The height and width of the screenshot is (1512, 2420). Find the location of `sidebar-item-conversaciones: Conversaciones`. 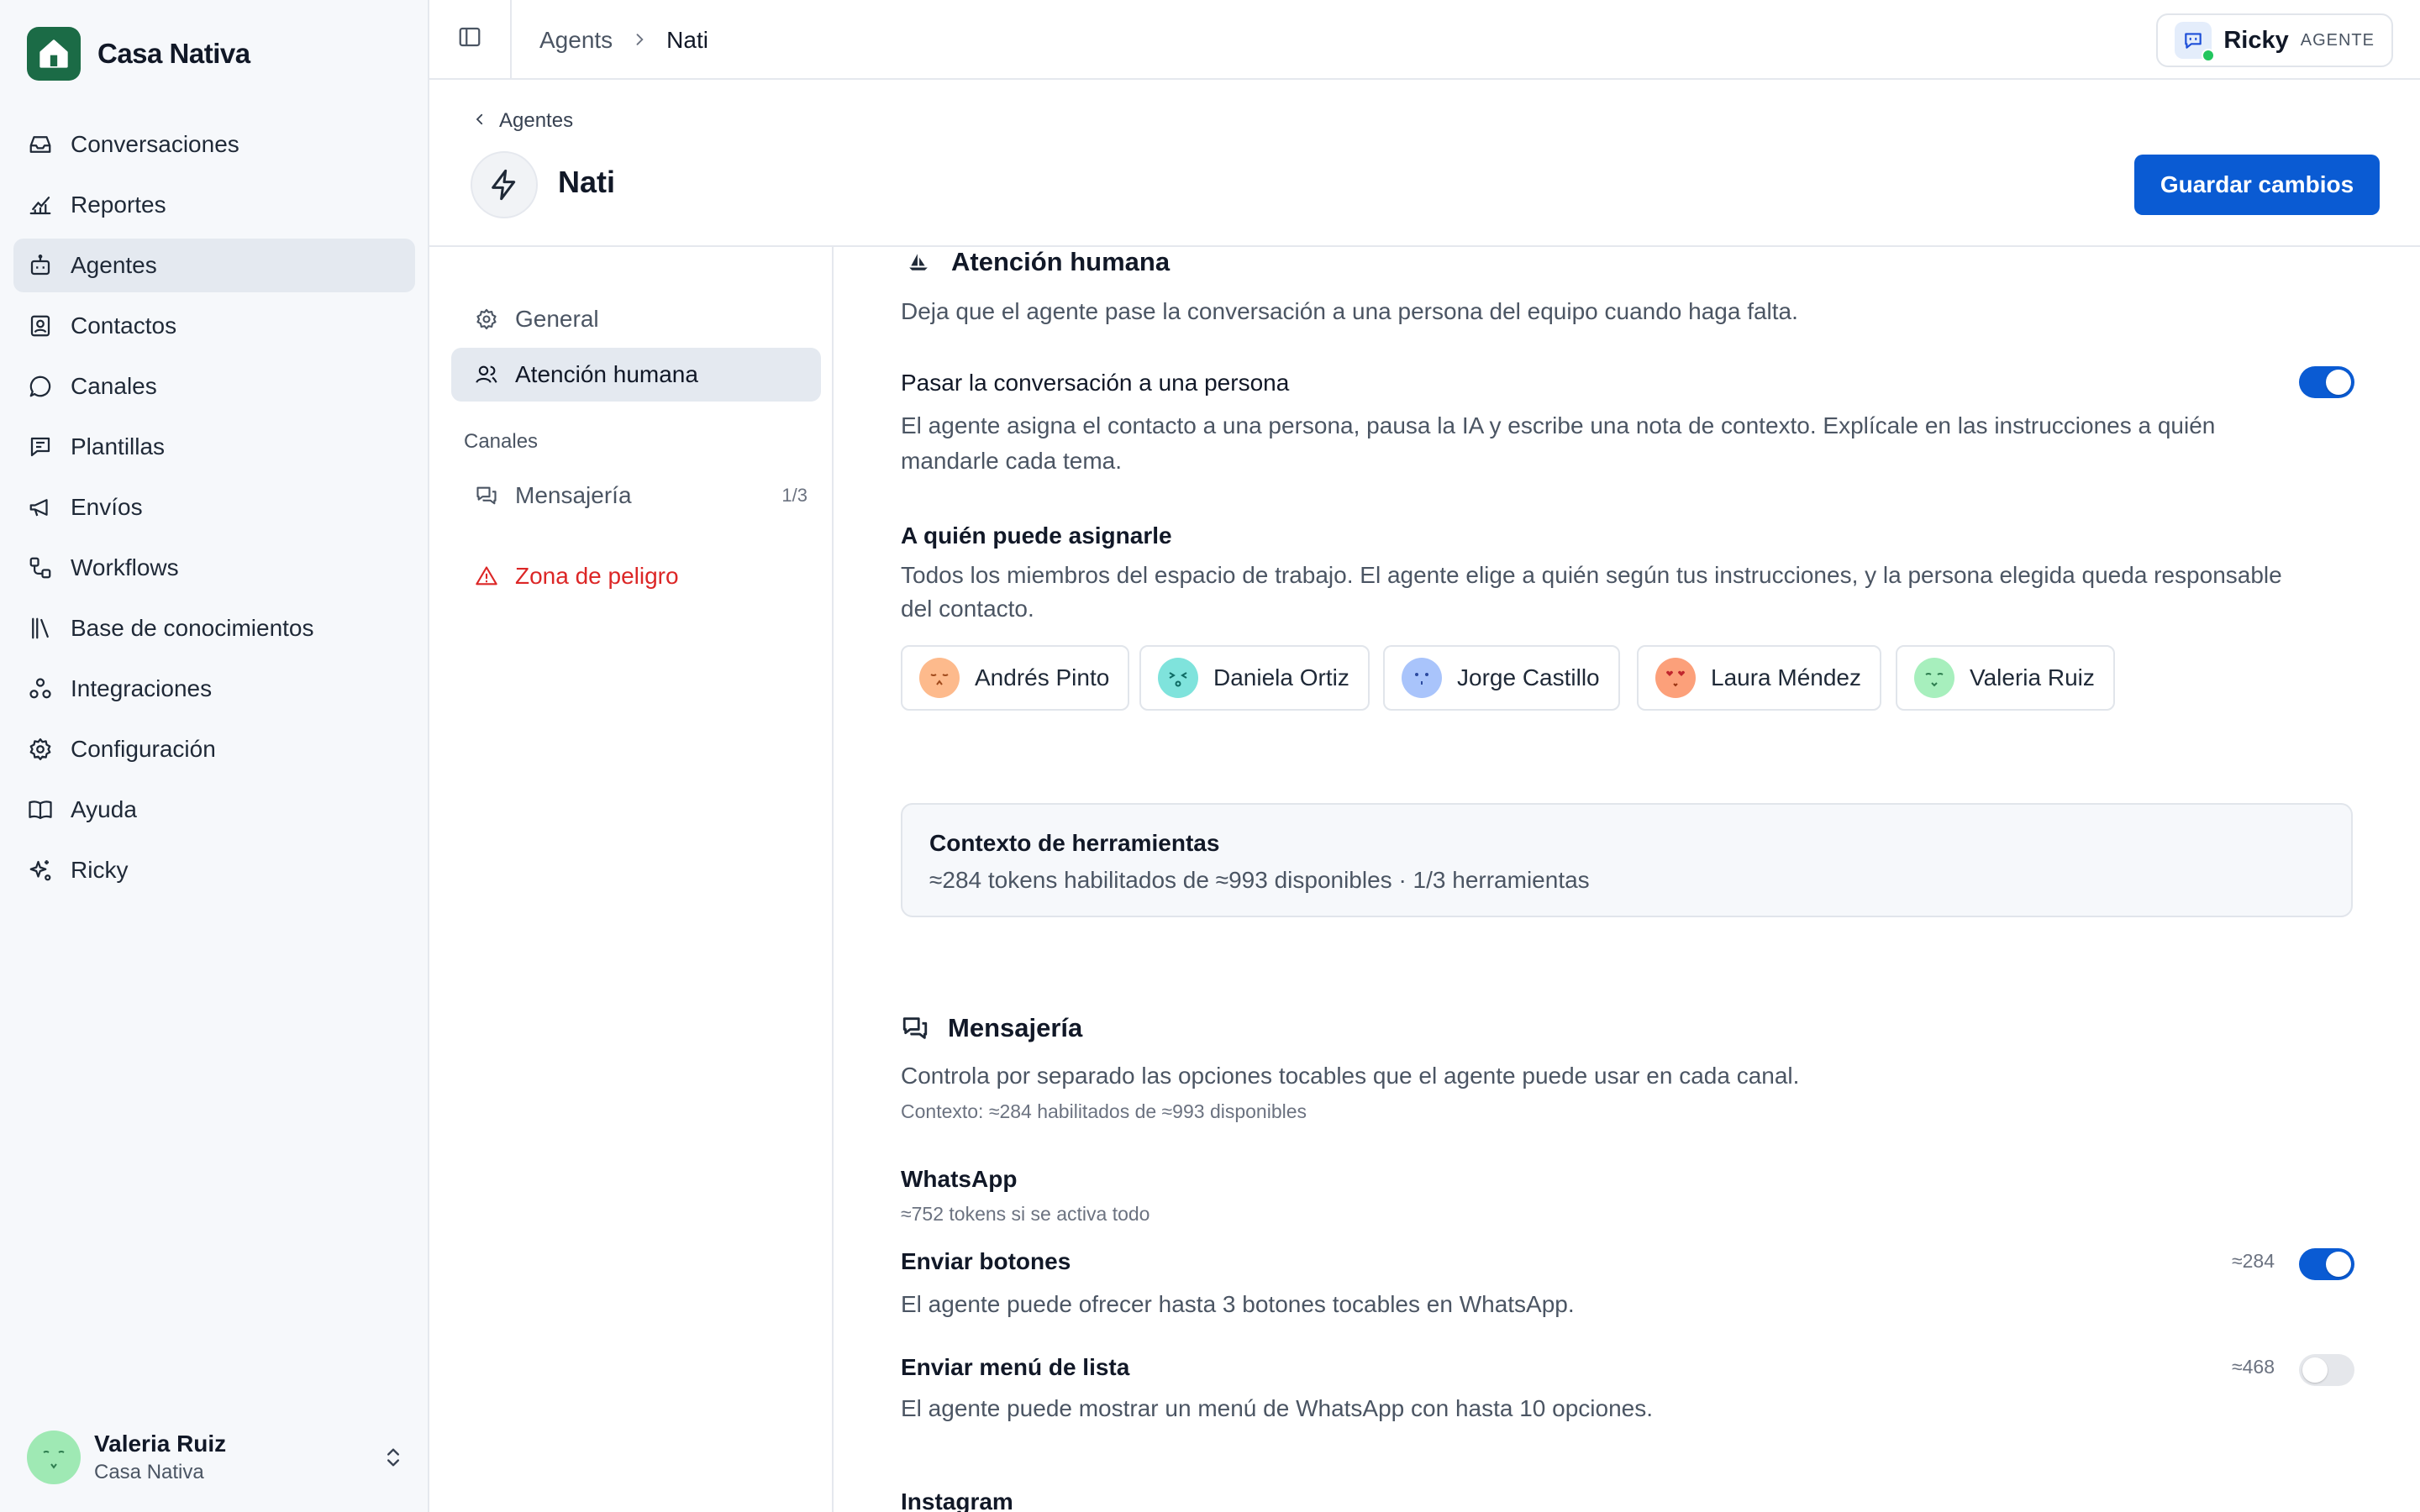

sidebar-item-conversaciones: Conversaciones is located at coordinates (214, 144).